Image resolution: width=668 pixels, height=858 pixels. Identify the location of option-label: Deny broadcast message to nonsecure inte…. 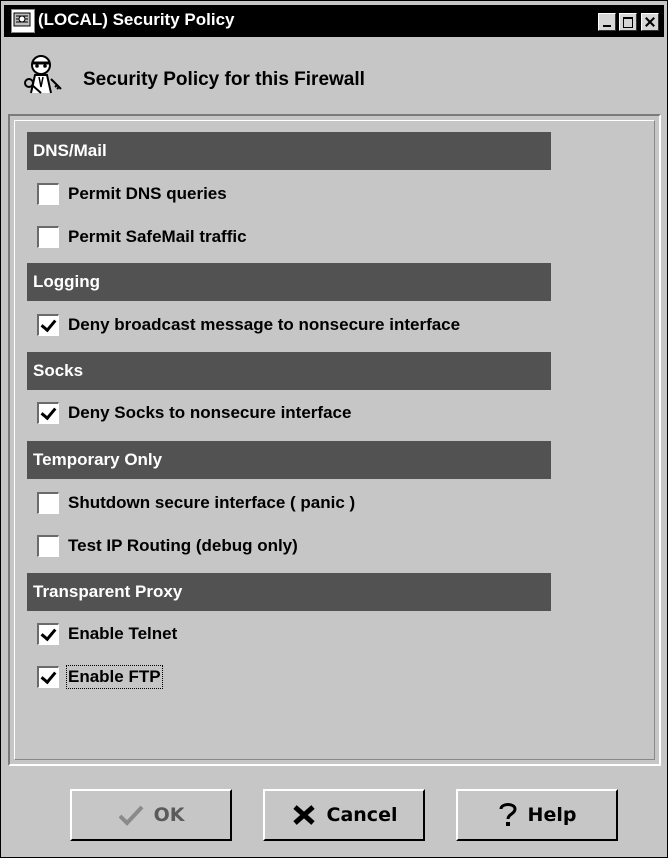
(264, 324).